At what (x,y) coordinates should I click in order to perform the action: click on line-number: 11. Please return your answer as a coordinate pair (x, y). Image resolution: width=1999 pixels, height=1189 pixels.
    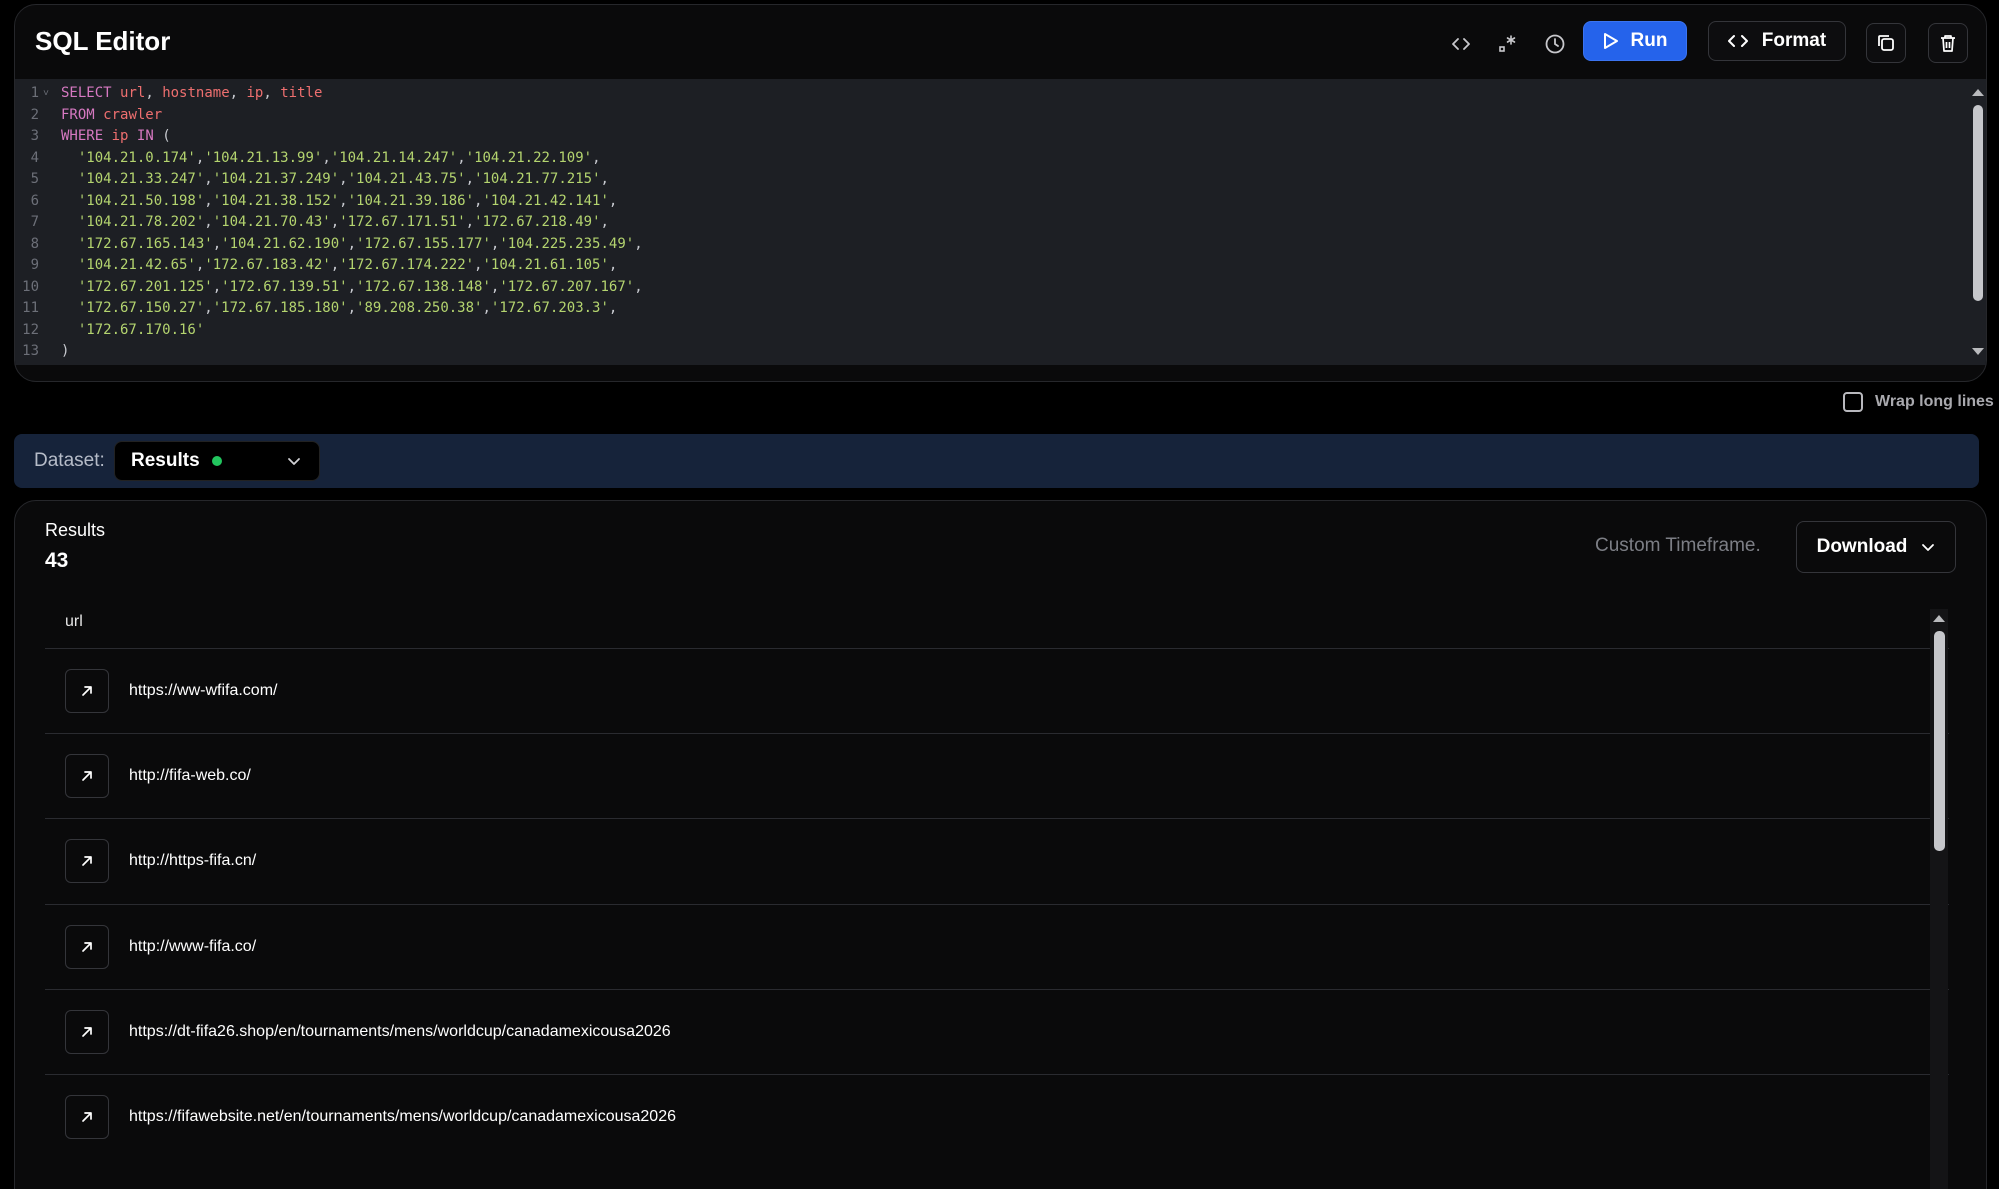
    Looking at the image, I should click on (30, 308).